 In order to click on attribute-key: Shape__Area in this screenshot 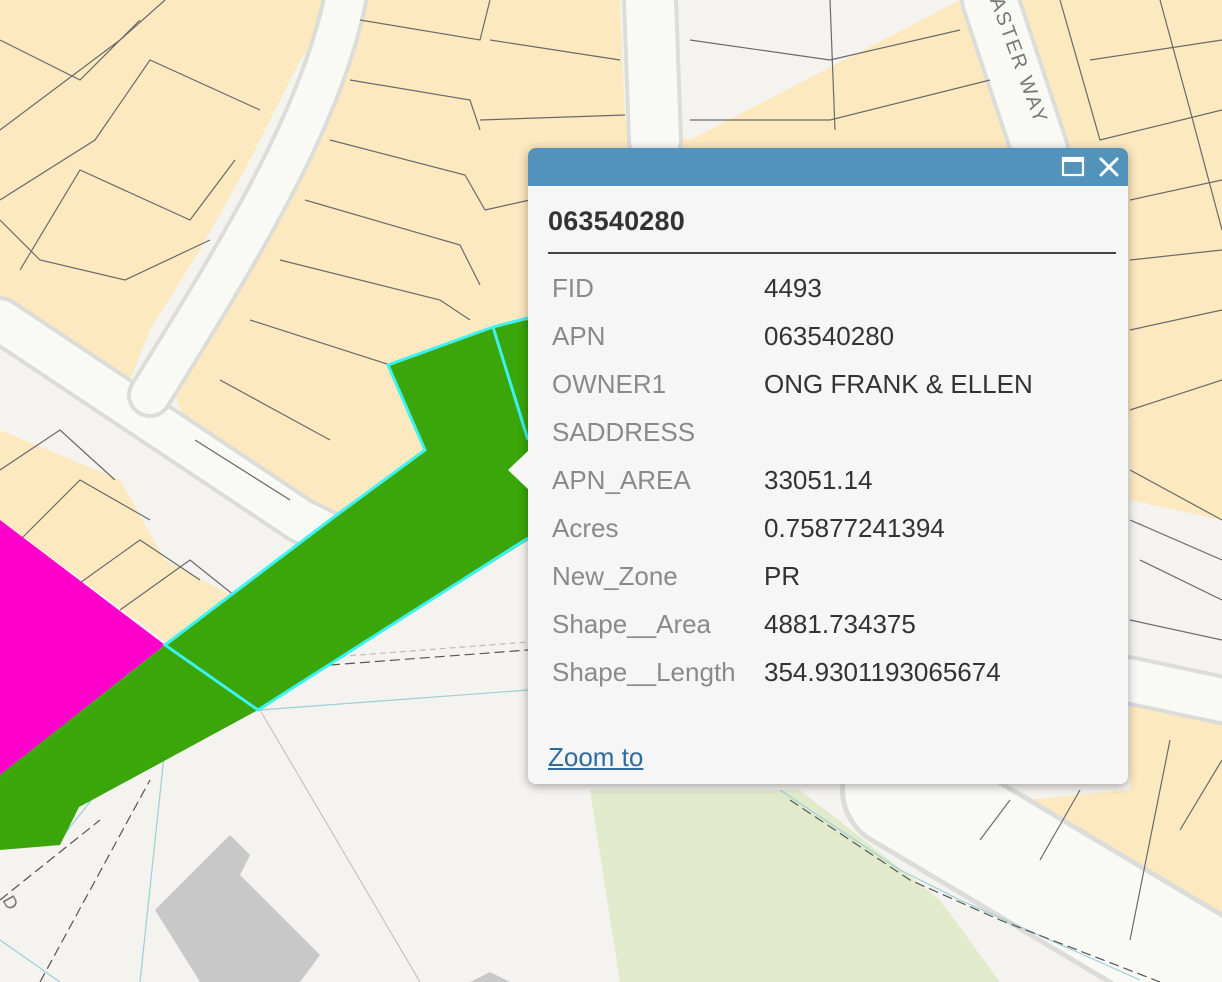, I will do `click(632, 623)`.